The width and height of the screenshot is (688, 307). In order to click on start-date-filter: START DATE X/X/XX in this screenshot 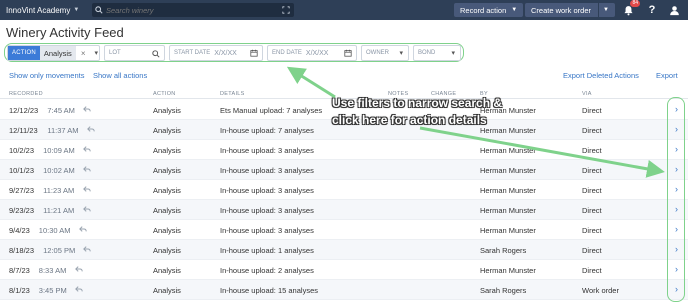, I will do `click(216, 53)`.